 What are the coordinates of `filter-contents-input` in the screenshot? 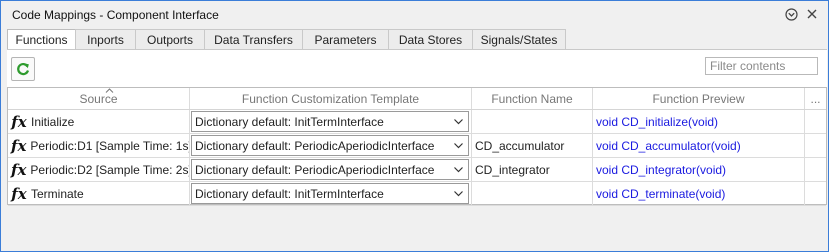 It's located at (761, 66).